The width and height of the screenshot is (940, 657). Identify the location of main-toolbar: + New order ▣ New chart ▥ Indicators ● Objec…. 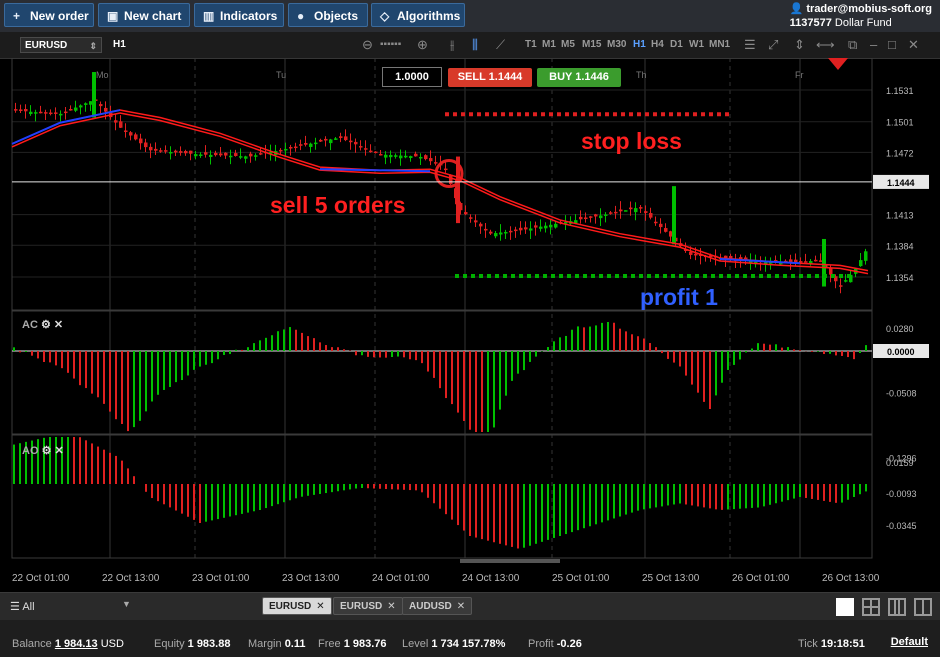
(470, 16).